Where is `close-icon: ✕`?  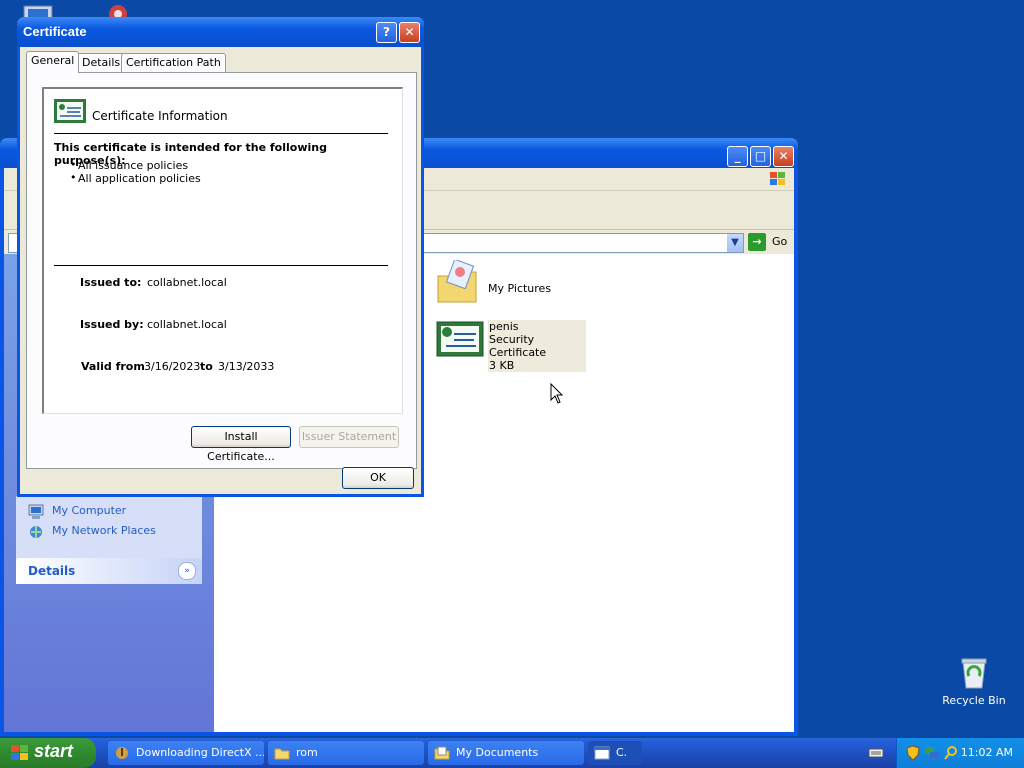 close-icon: ✕ is located at coordinates (409, 32).